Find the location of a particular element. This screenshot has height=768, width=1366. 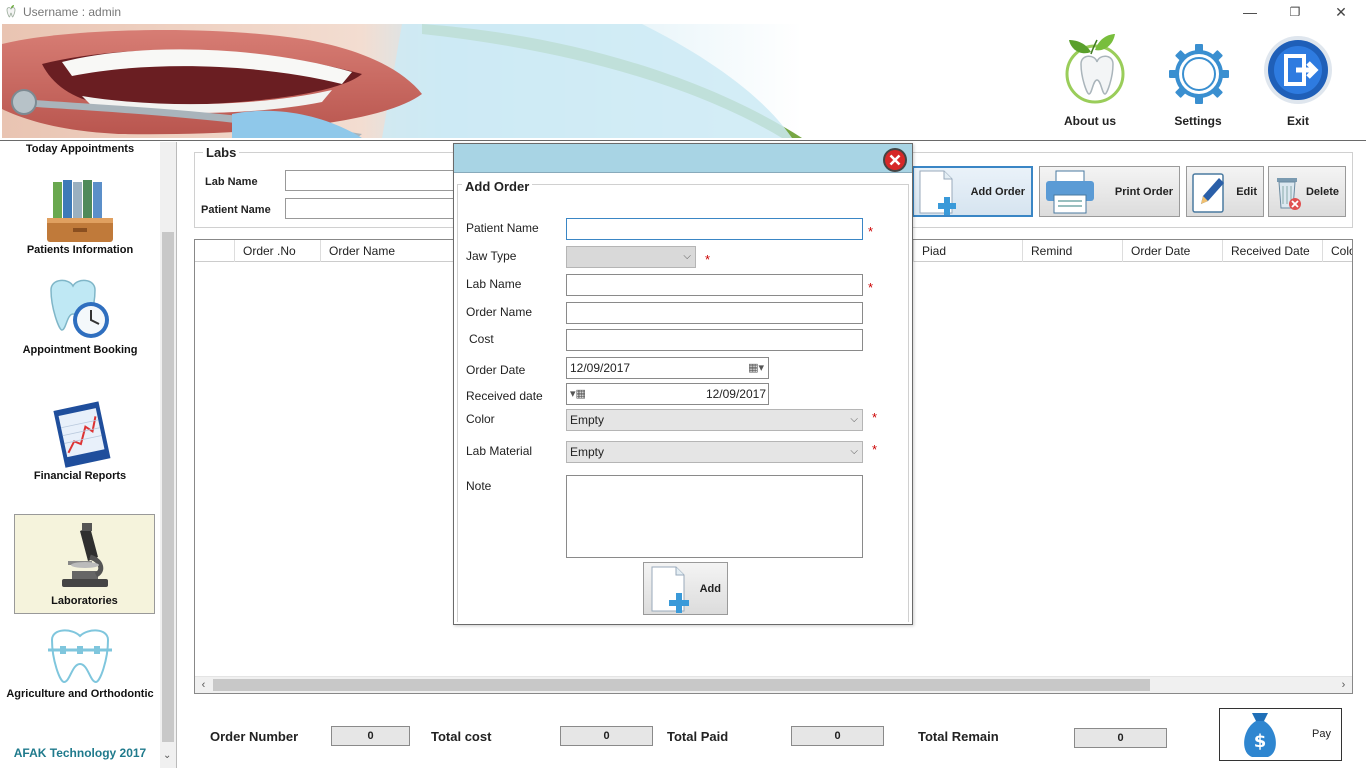

add-order-legend: Add Order is located at coordinates (497, 186).